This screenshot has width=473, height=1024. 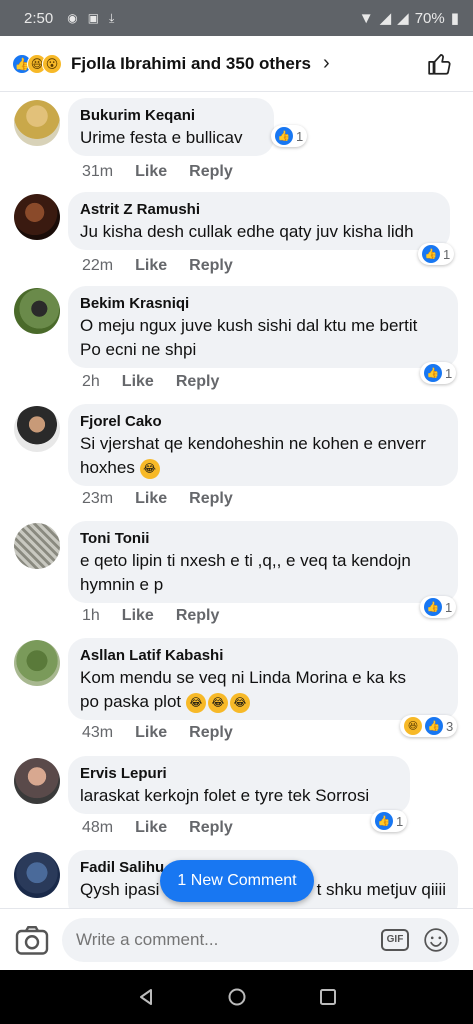 What do you see at coordinates (243, 677) in the screenshot?
I see `comment-text: Kom mendu se veq ni Linda Morina e ka ks` at bounding box center [243, 677].